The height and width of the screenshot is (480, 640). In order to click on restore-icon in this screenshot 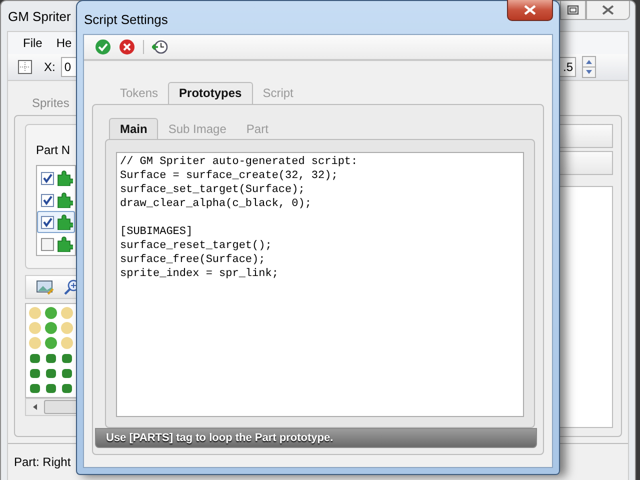, I will do `click(573, 10)`.